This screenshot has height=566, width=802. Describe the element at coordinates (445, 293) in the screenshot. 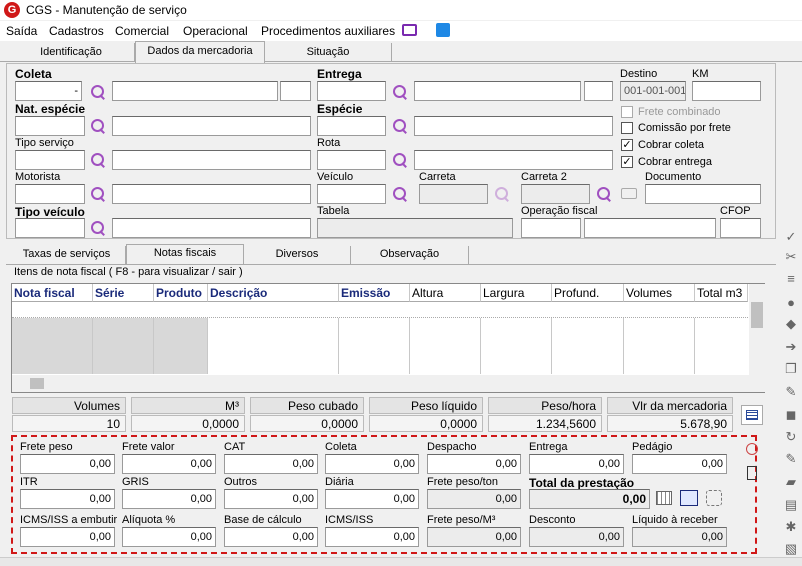

I see `col-altura: Altura` at that location.